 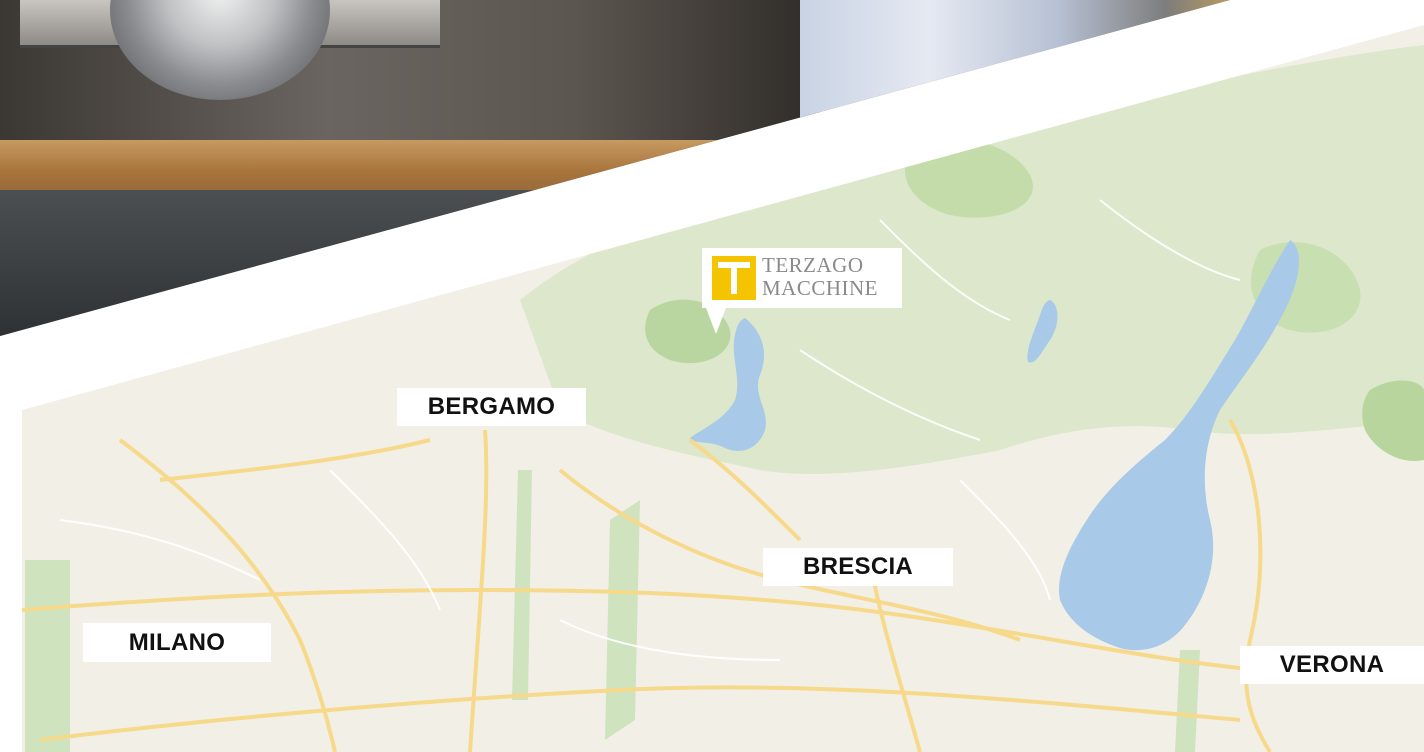 What do you see at coordinates (177, 642) in the screenshot?
I see `city-label-milano: MILANO` at bounding box center [177, 642].